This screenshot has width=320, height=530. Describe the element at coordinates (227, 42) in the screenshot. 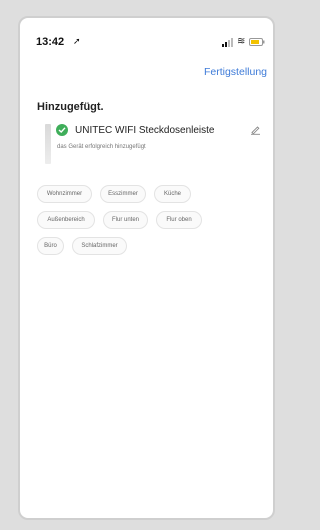

I see `signal-icon` at that location.